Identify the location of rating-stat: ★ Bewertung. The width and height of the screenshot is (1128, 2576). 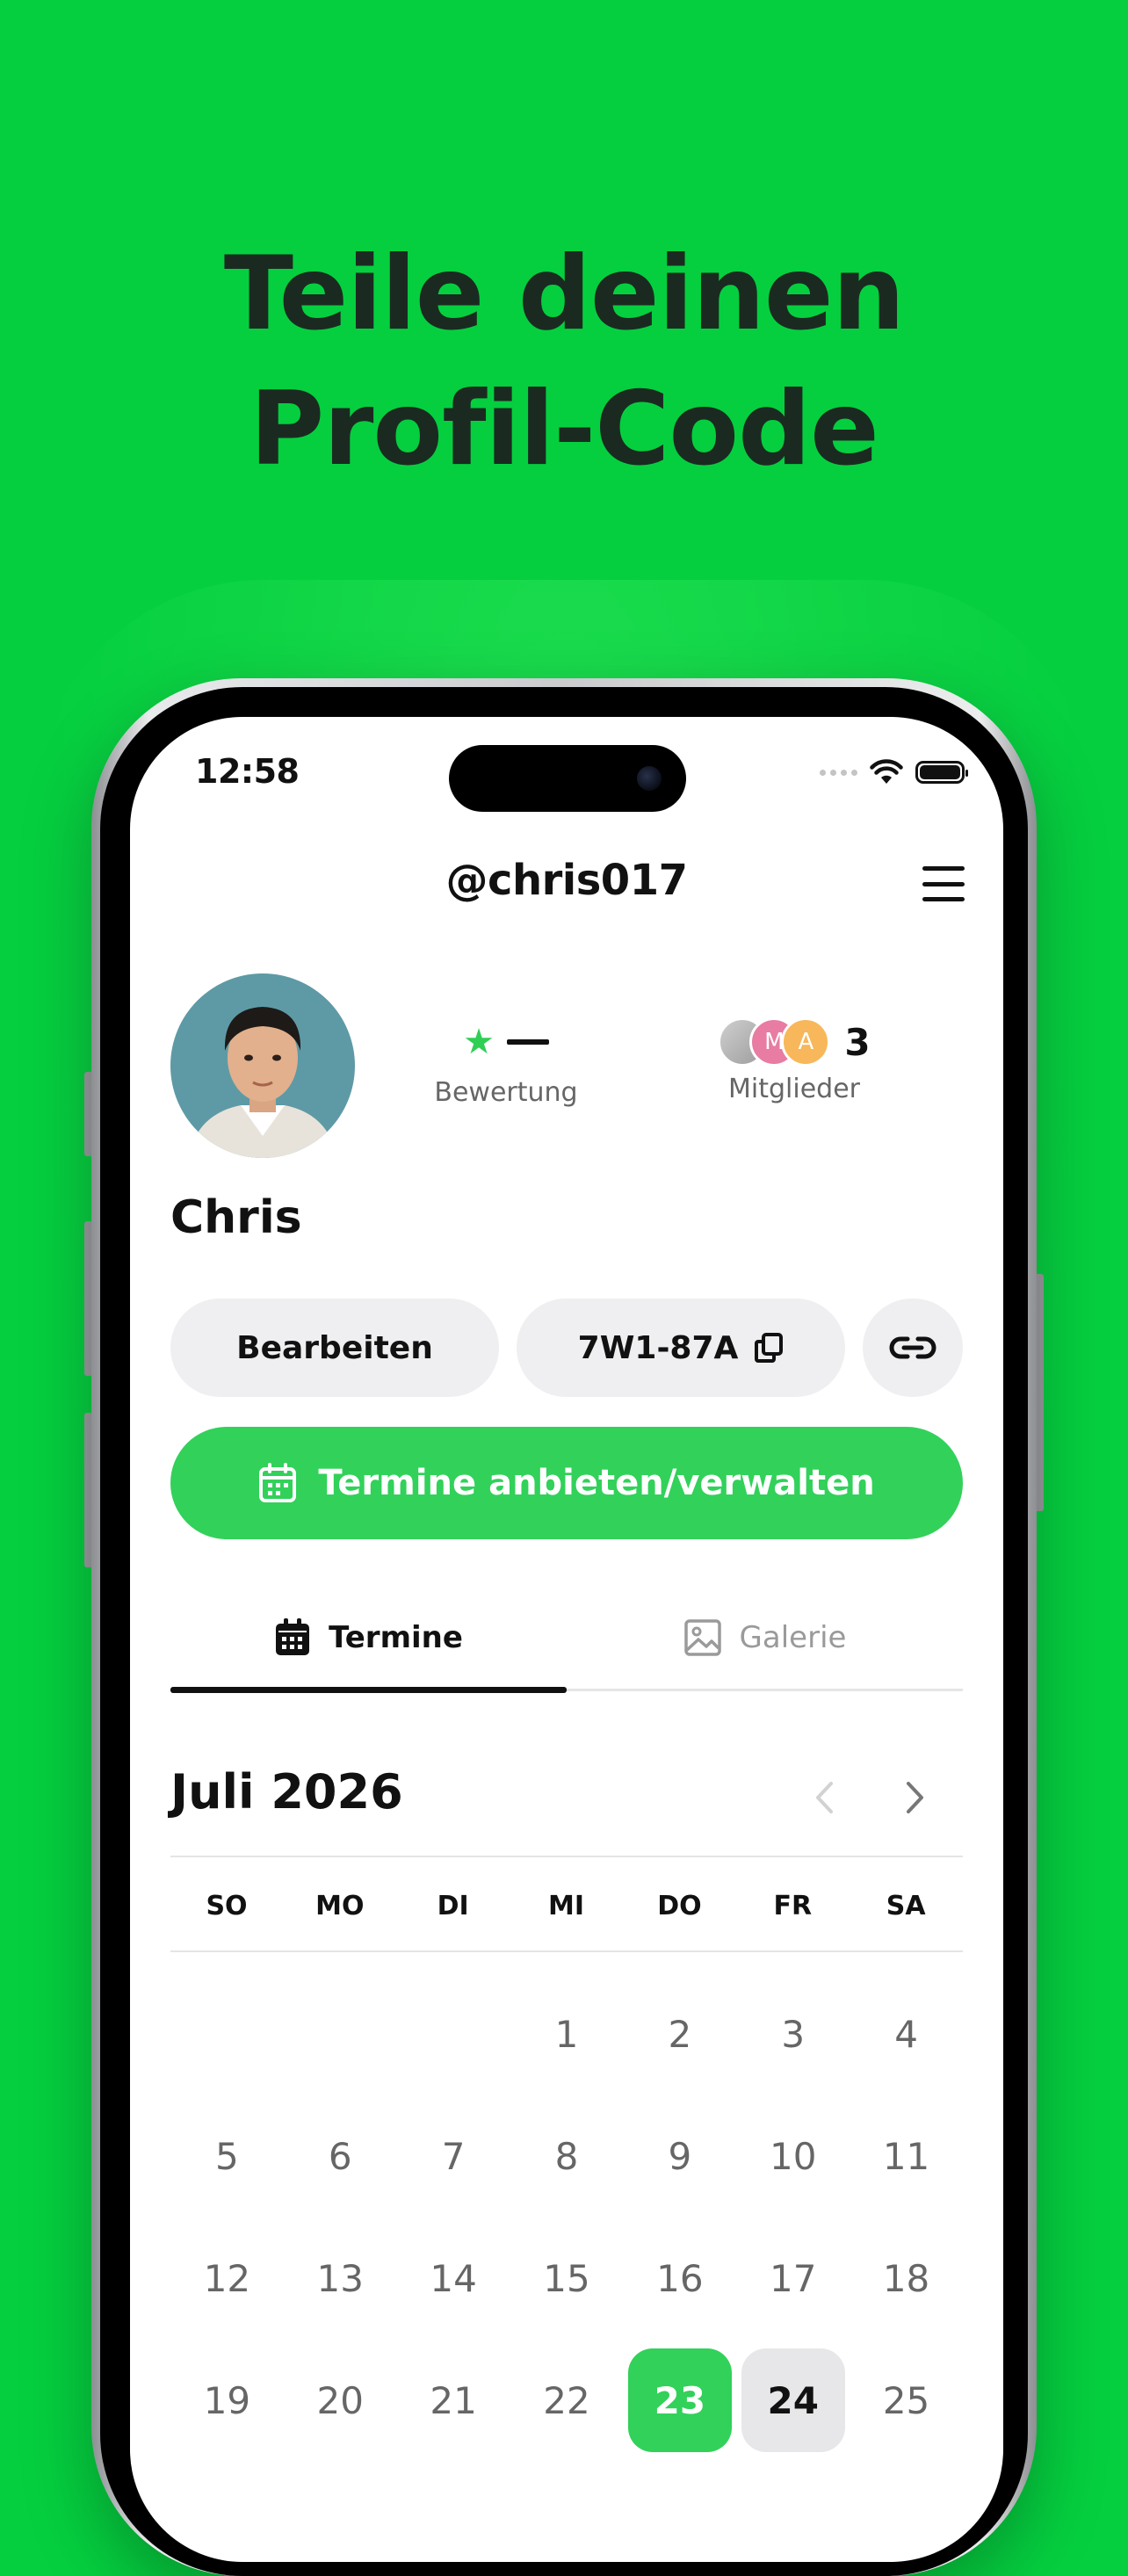
(506, 1062).